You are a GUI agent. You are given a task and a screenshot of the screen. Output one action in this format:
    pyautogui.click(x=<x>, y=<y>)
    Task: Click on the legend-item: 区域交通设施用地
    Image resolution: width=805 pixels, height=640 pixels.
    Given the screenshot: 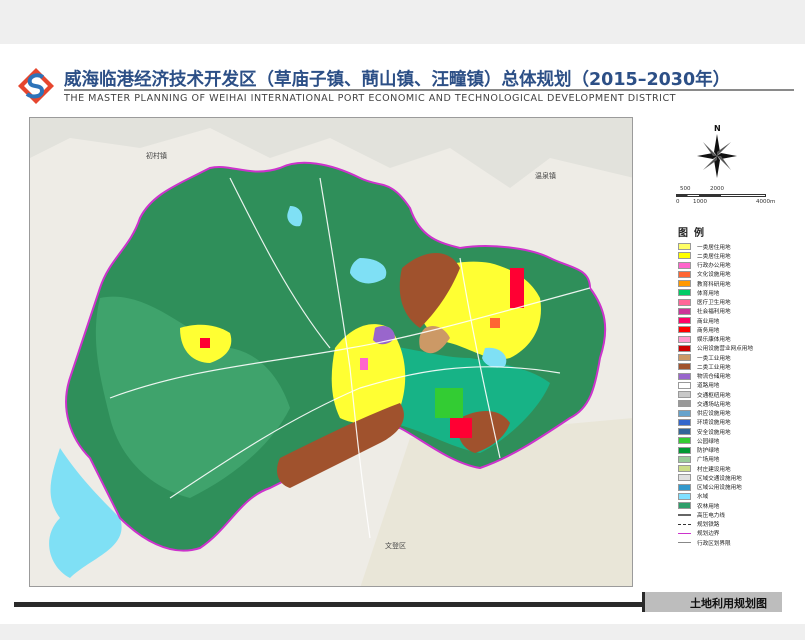 What is the action you would take?
    pyautogui.click(x=738, y=477)
    